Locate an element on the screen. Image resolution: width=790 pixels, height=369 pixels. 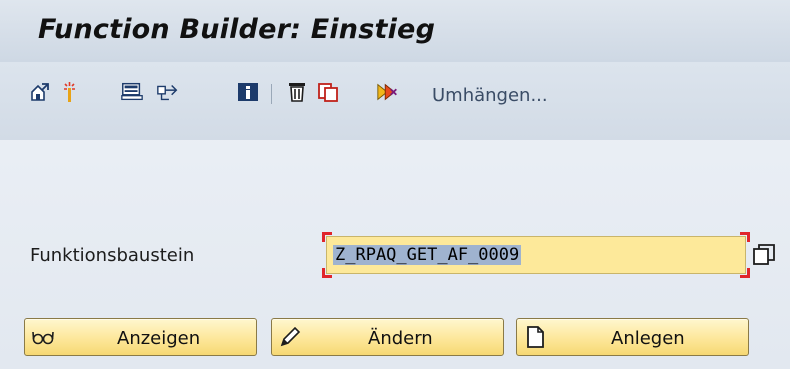
test-icon is located at coordinates (132, 92).